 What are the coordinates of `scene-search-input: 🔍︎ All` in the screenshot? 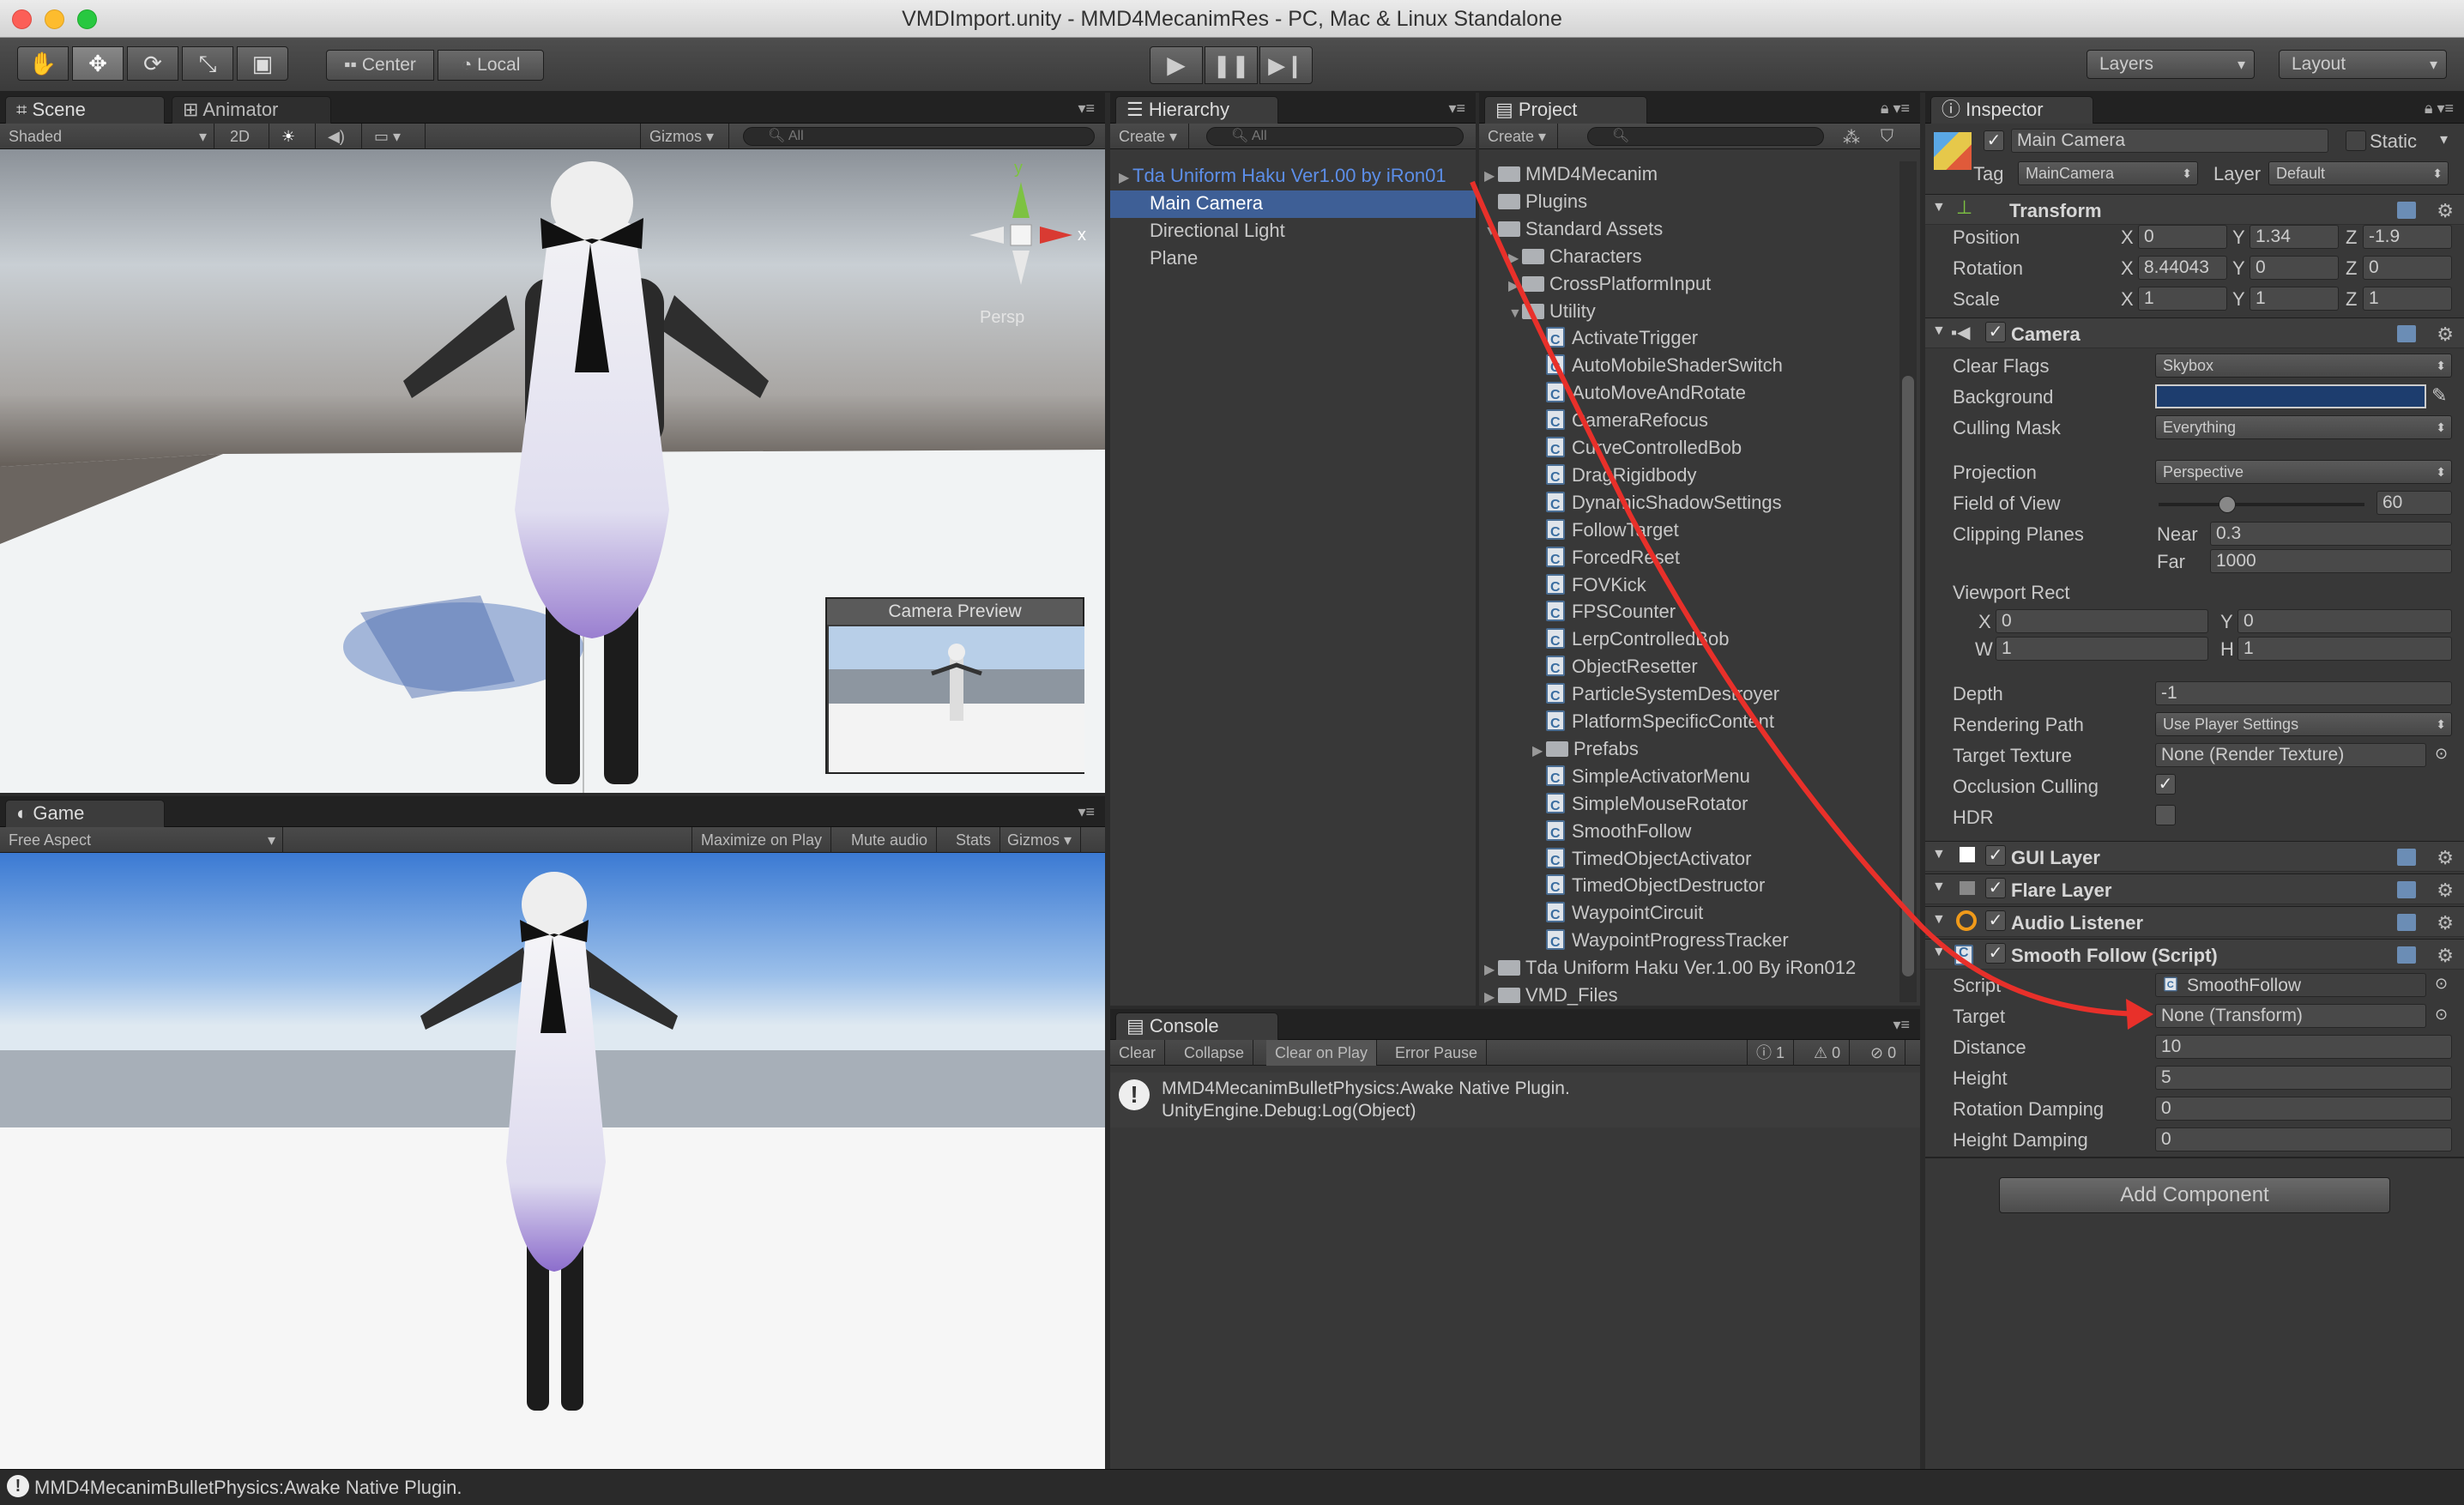 It's located at (919, 136).